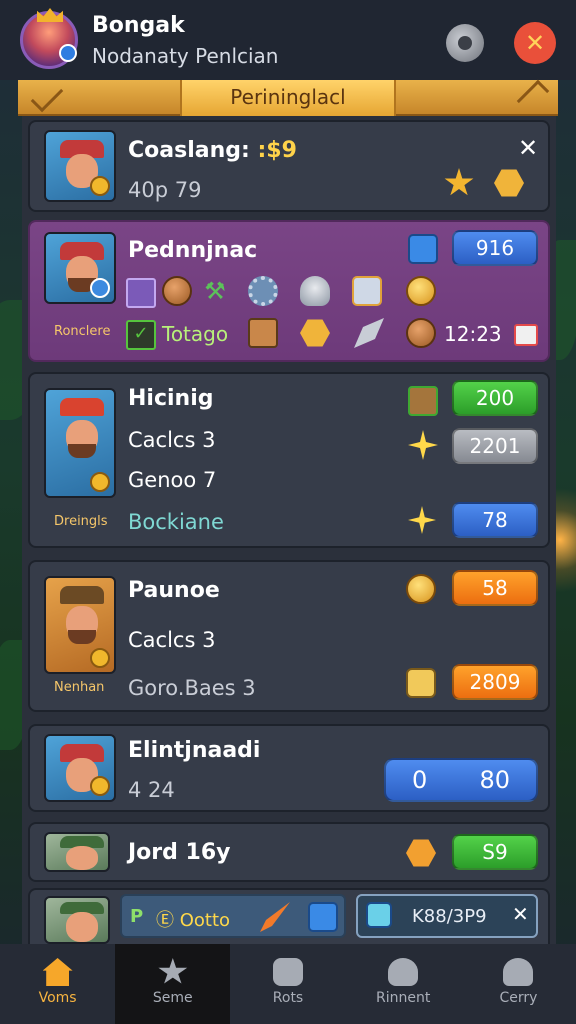 Image resolution: width=576 pixels, height=1024 pixels. I want to click on range-pill: 0 80, so click(461, 780).